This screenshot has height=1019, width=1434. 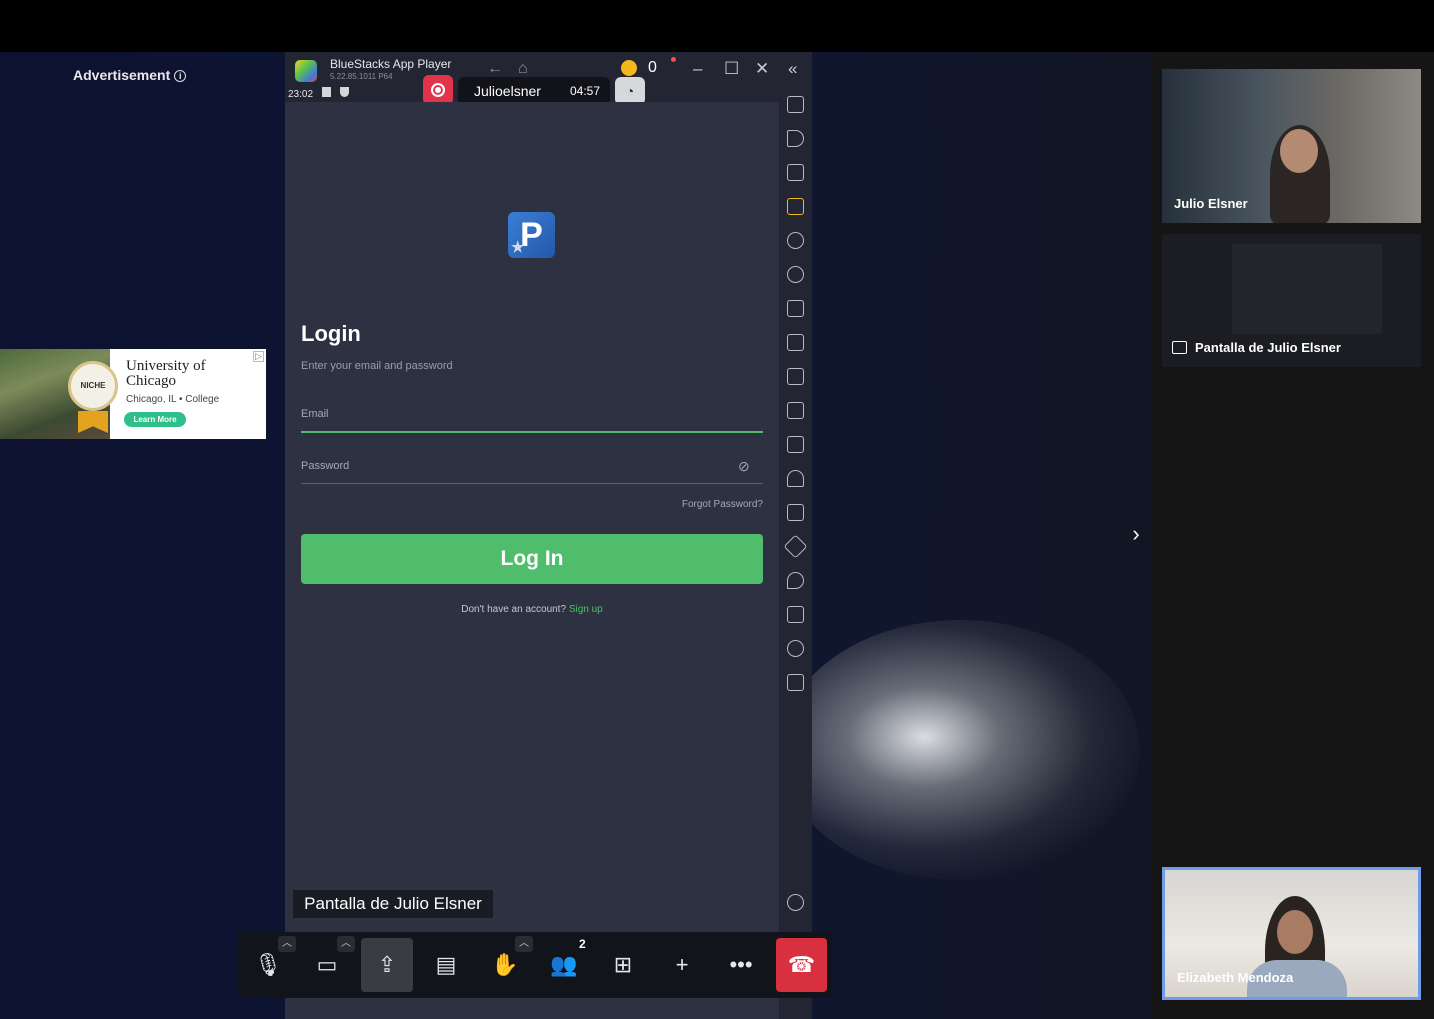 I want to click on add-participant-button: +, so click(x=682, y=965).